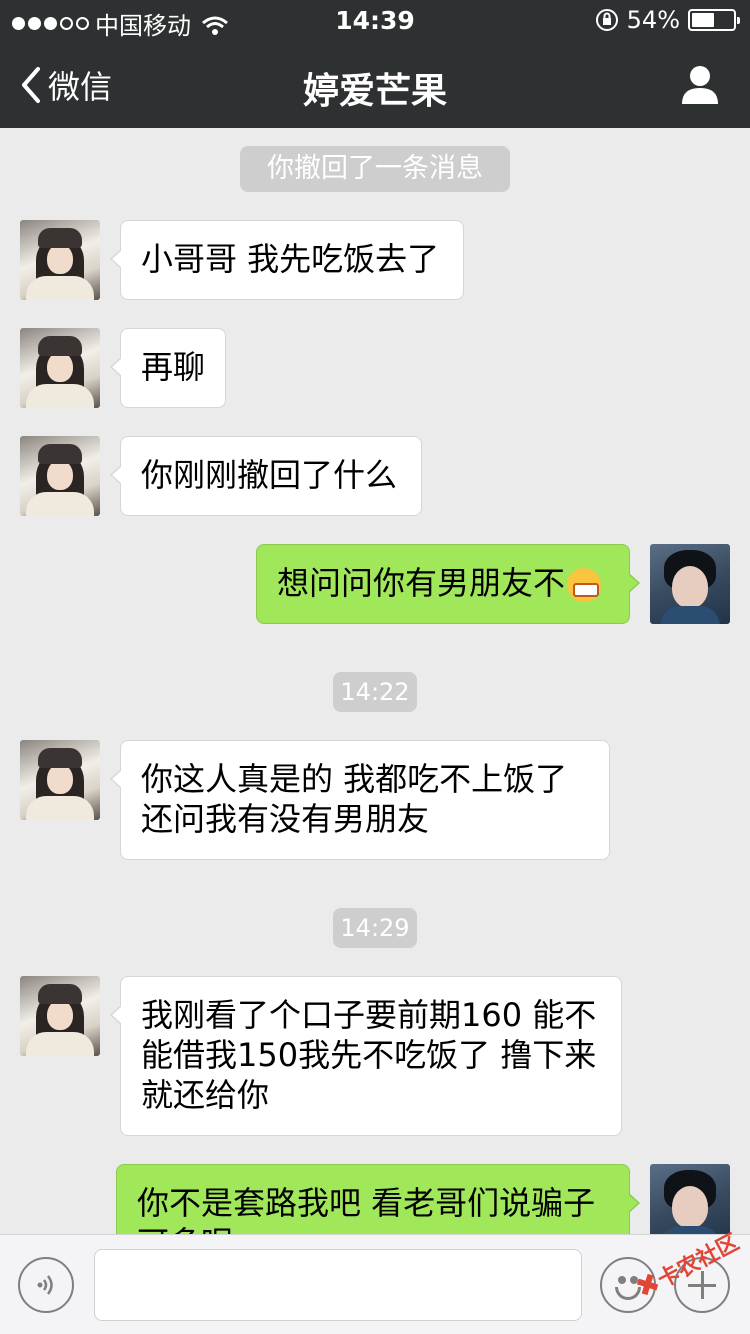 Image resolution: width=750 pixels, height=1334 pixels. I want to click on message-bubble-outgoing: 你不是套路我吧 看老哥们说骗子 可多呢, so click(378, 1199).